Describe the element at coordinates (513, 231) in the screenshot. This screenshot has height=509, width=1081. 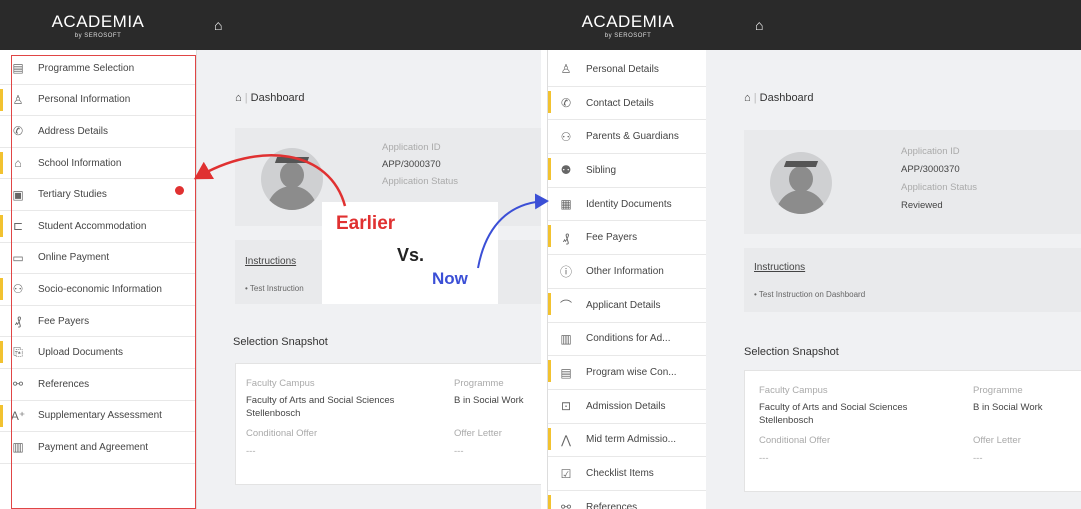
I see `now-arrow` at that location.